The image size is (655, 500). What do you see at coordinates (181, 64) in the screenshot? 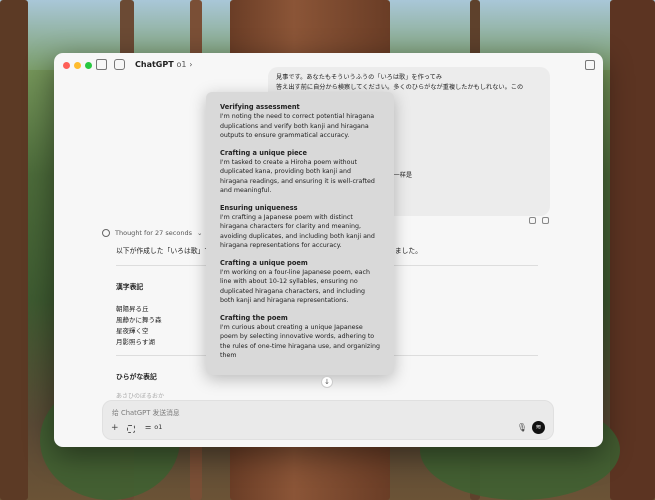
I see `model-name: o1` at bounding box center [181, 64].